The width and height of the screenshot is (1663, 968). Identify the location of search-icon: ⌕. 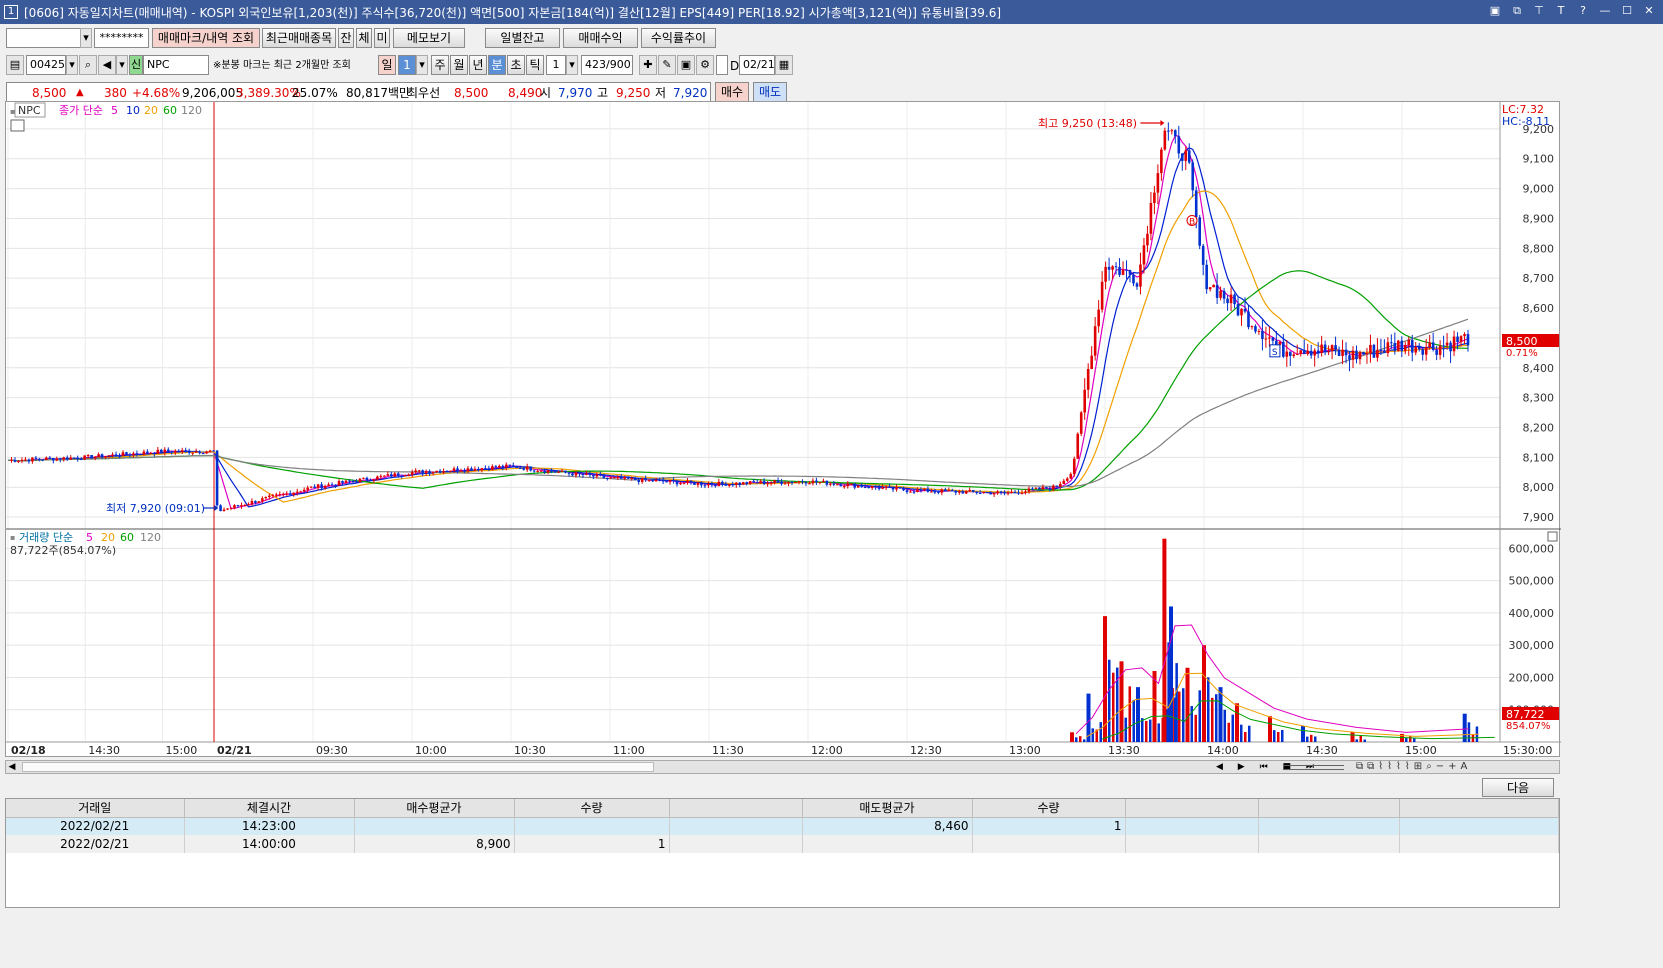
(88, 65).